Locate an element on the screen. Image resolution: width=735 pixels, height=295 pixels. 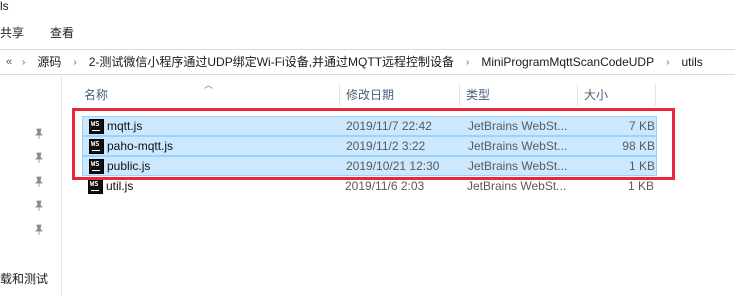
file-name: public.js is located at coordinates (129, 166).